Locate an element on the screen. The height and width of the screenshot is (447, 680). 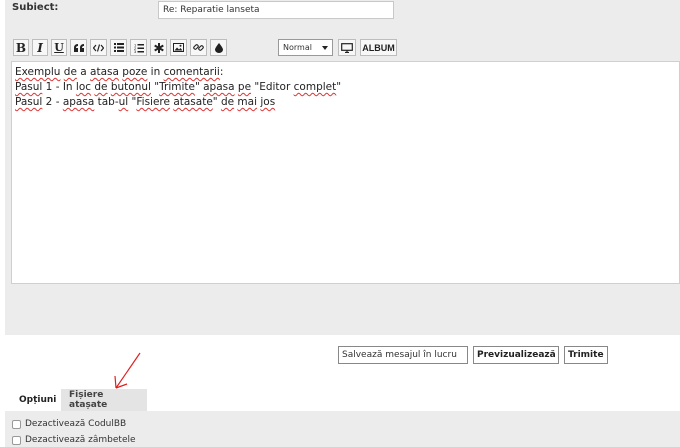
font-size-select: Normal is located at coordinates (305, 47).